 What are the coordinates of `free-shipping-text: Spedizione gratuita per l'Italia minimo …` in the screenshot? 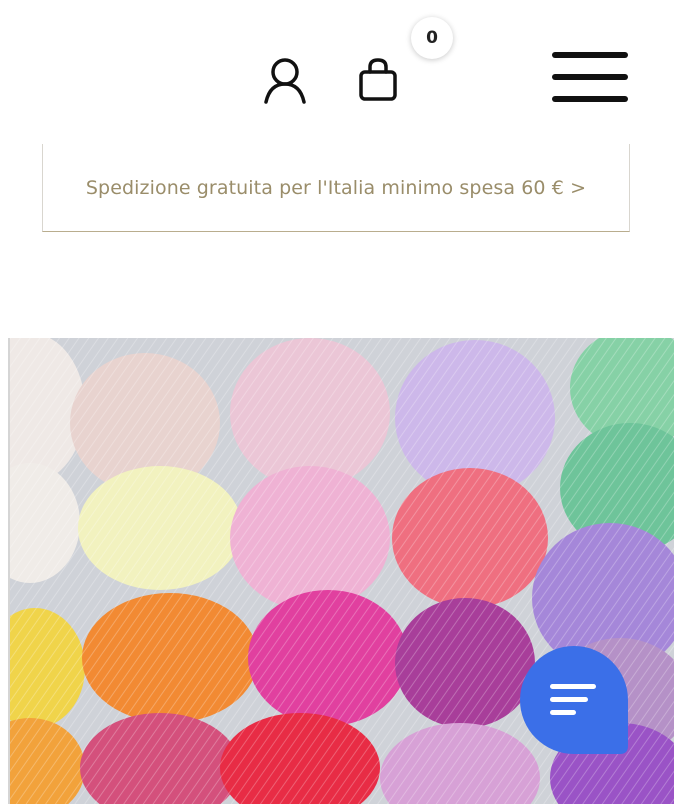 It's located at (336, 187).